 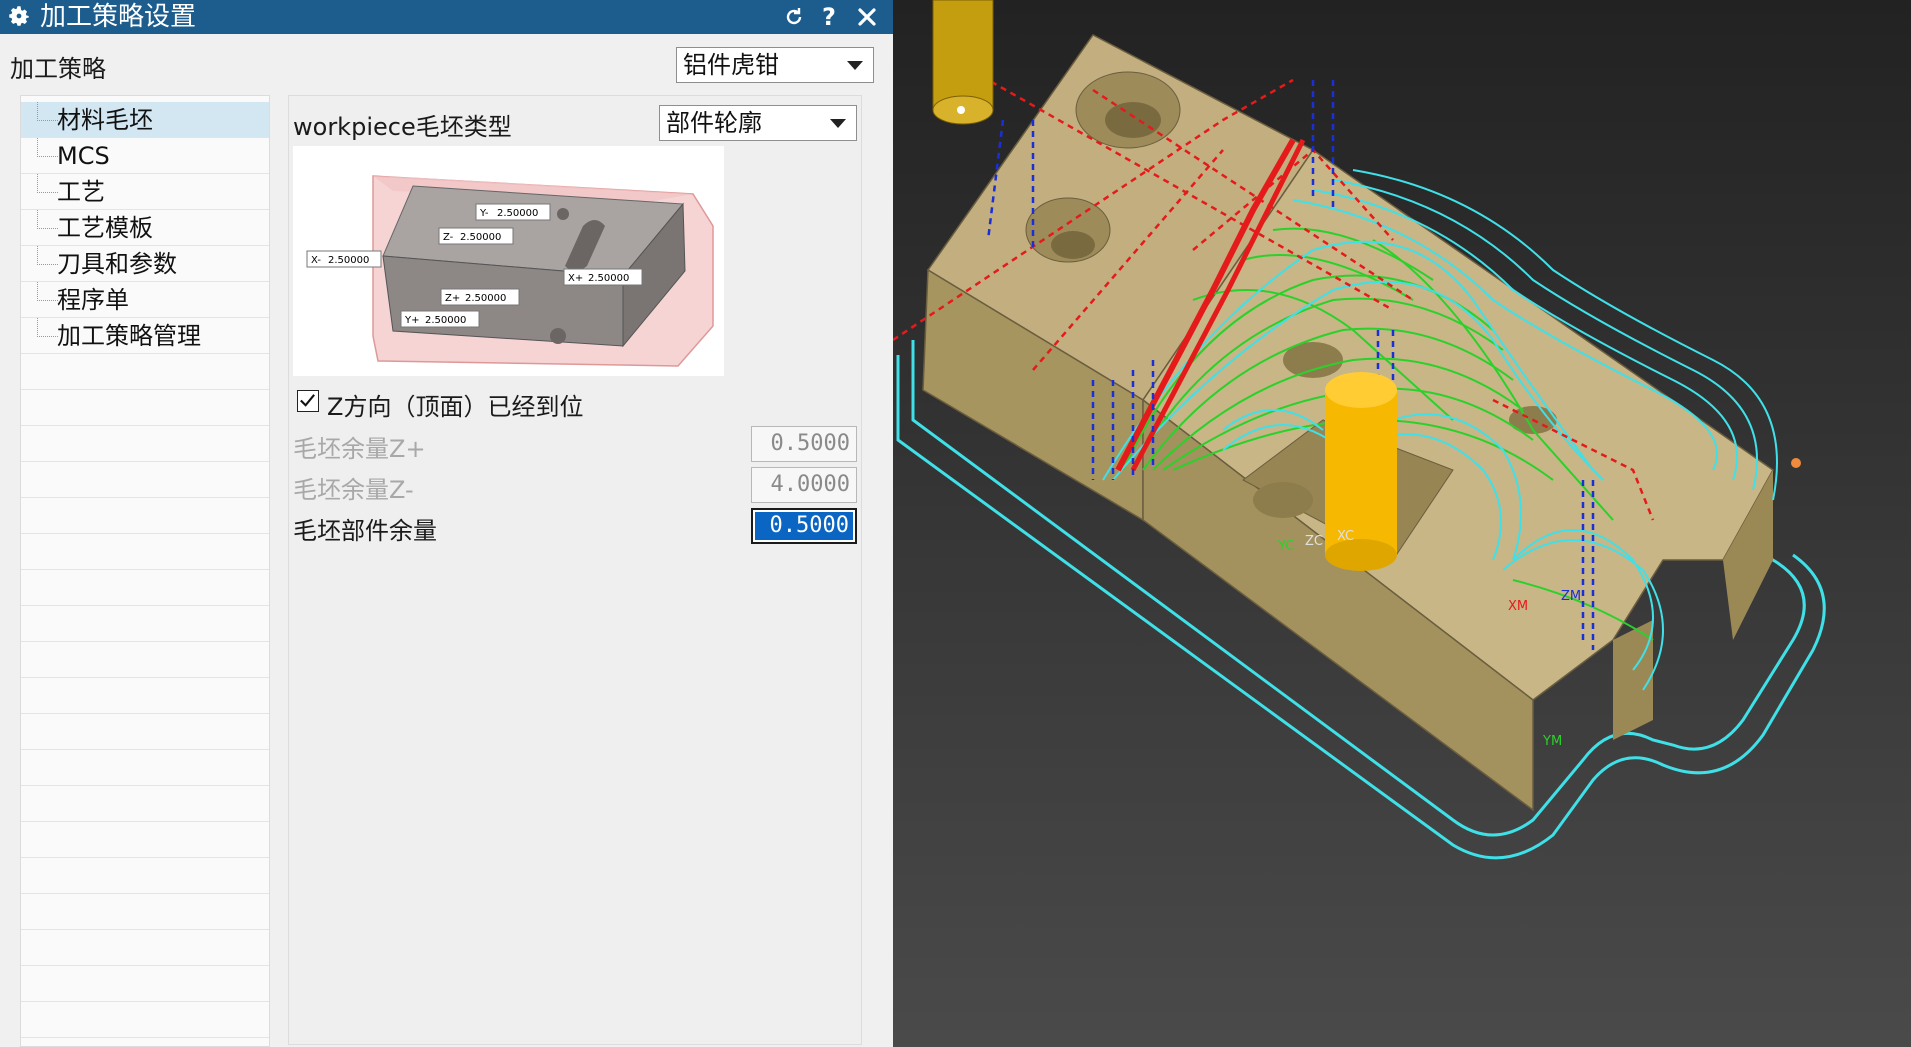 I want to click on tree-item-blank-material: 材料毛坯, so click(x=145, y=120).